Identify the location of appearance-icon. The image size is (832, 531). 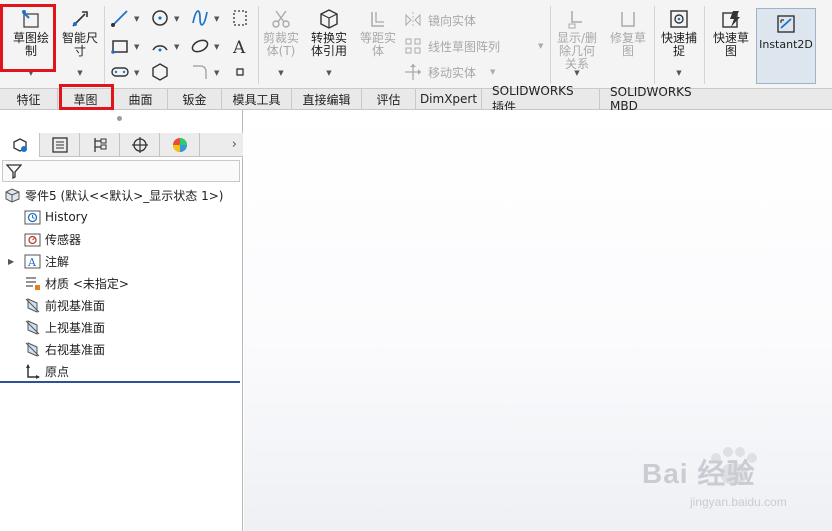
(179, 145).